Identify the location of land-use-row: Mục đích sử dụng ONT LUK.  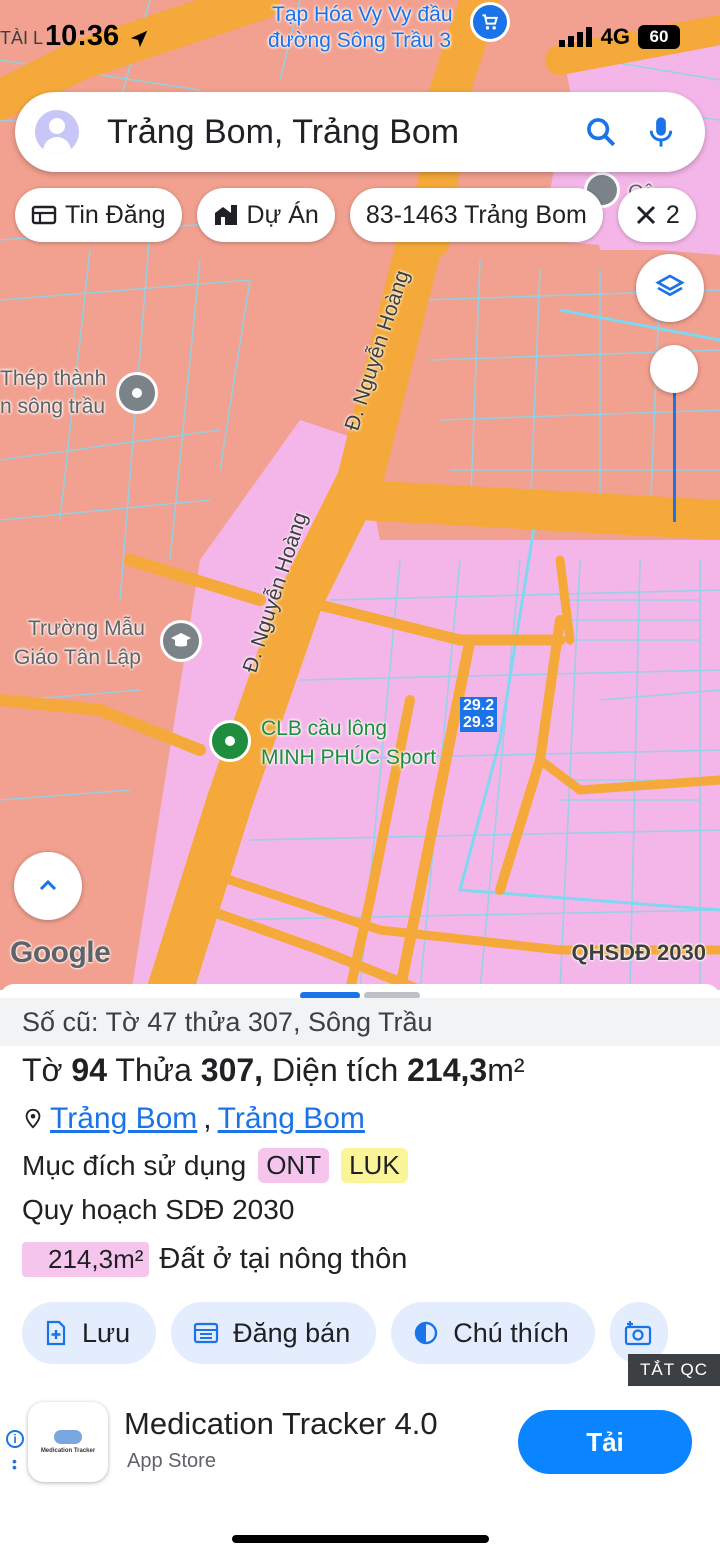
(215, 1165).